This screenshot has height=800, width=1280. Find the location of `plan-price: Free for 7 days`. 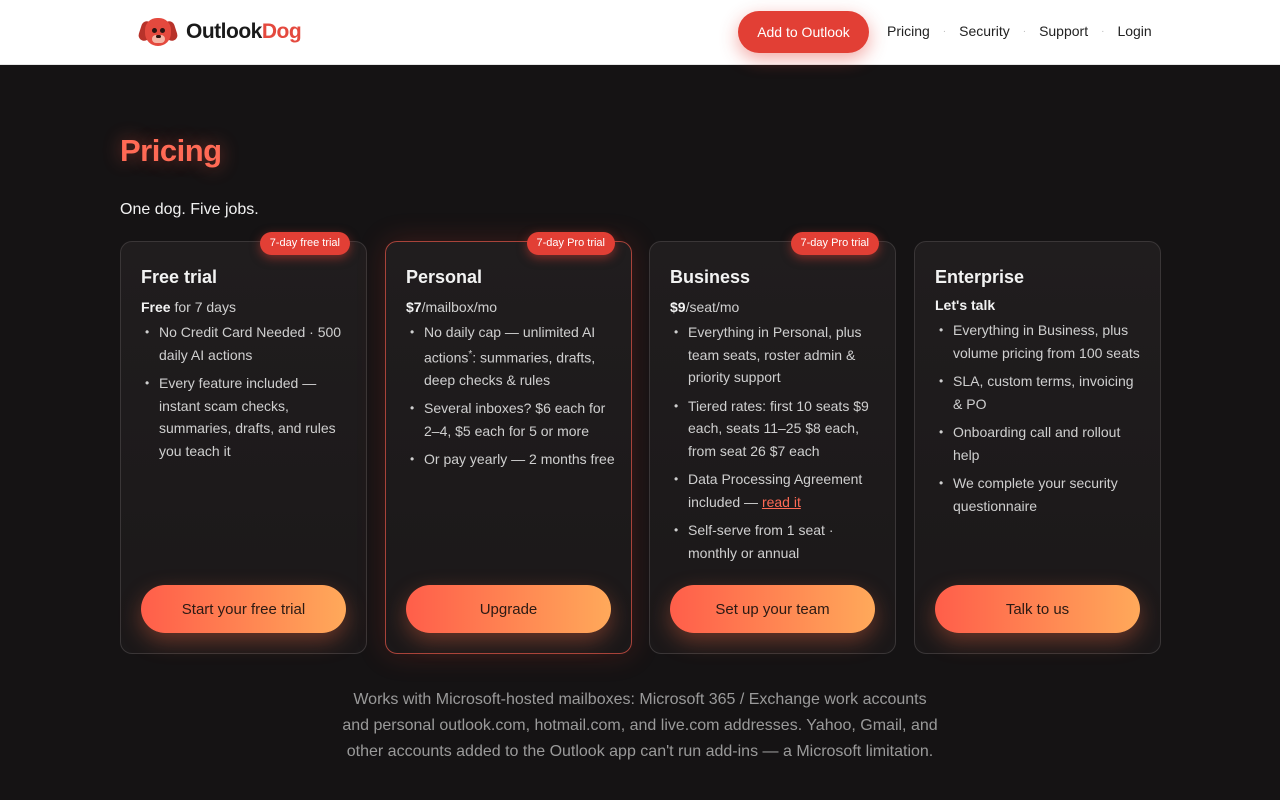

plan-price: Free for 7 days is located at coordinates (188, 307).